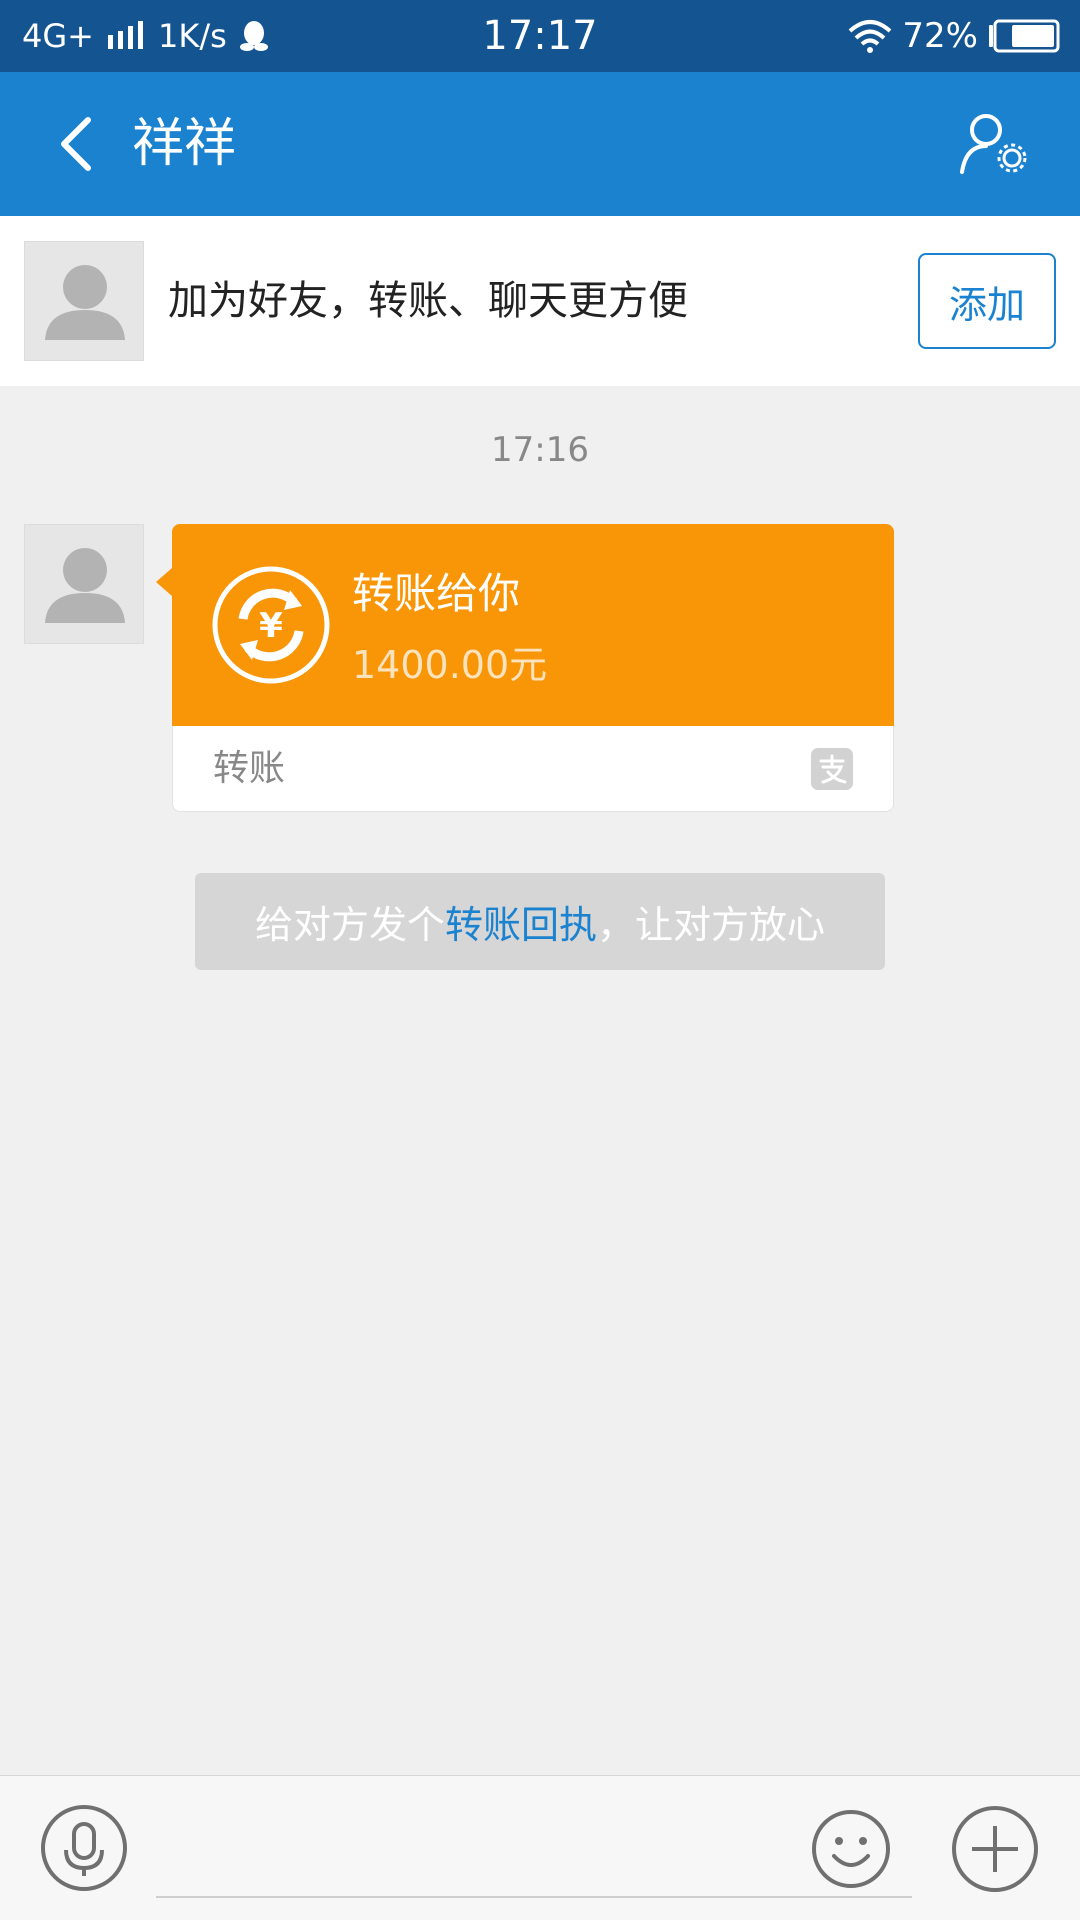  I want to click on title-bar: 祥祥, so click(540, 144).